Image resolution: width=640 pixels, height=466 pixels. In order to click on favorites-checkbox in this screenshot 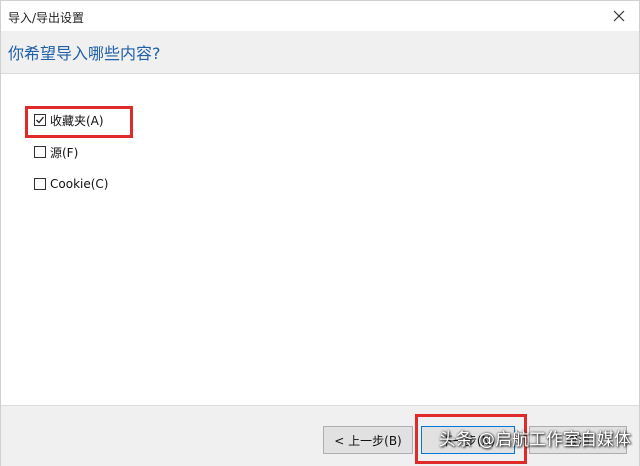, I will do `click(40, 120)`.